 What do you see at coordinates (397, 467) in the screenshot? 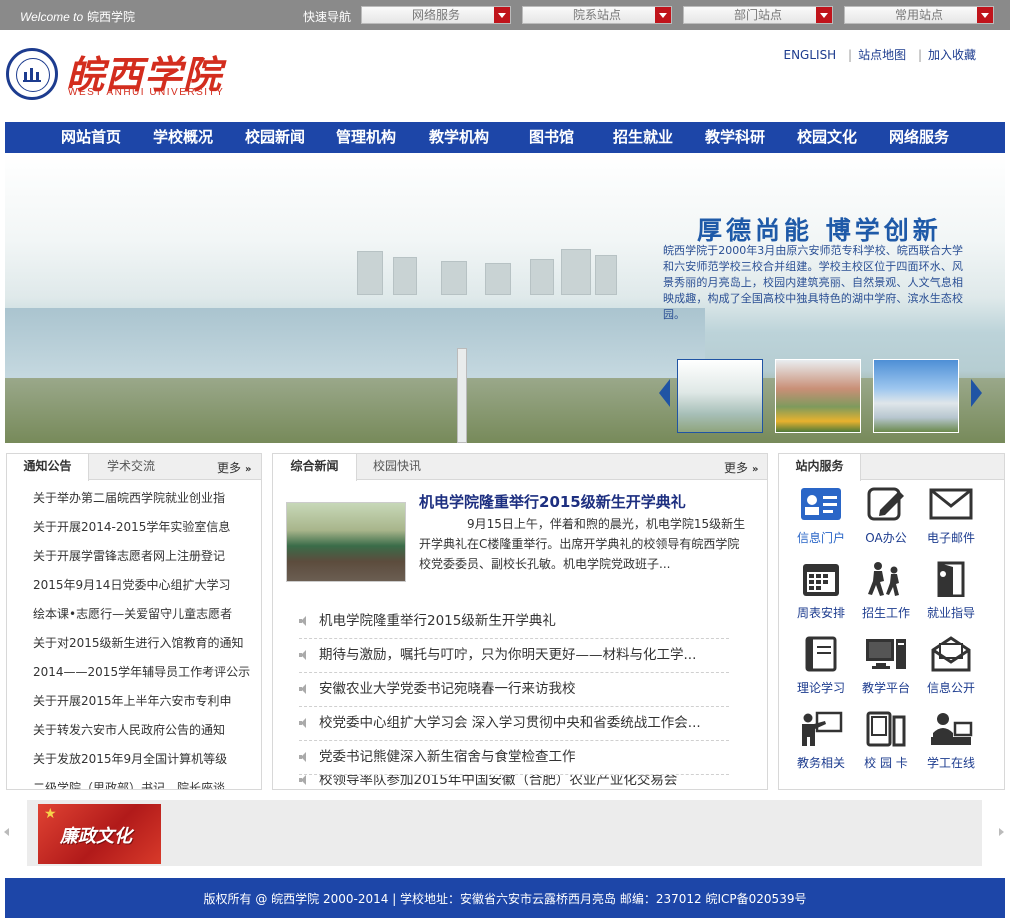
I see `tab-campus-flash: 校园快讯` at bounding box center [397, 467].